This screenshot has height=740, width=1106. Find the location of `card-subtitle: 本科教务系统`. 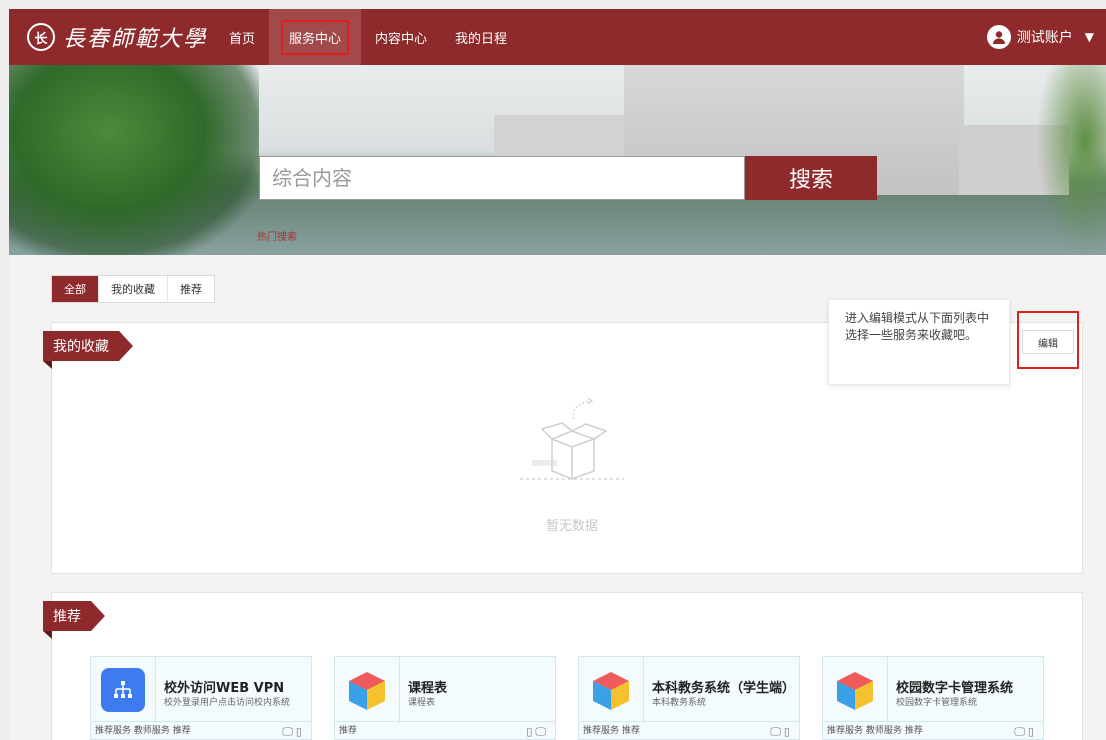

card-subtitle: 本科教务系统 is located at coordinates (679, 703).